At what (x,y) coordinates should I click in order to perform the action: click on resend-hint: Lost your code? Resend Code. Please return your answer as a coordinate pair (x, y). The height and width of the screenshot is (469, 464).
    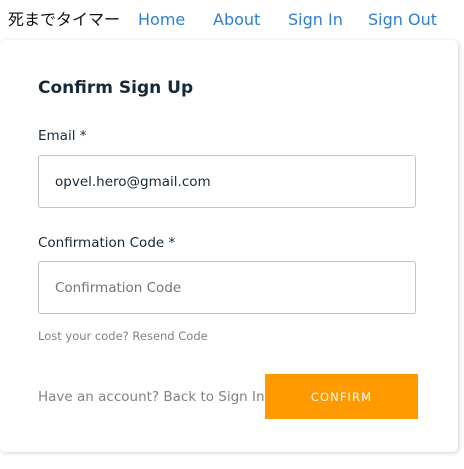
    Looking at the image, I should click on (123, 336).